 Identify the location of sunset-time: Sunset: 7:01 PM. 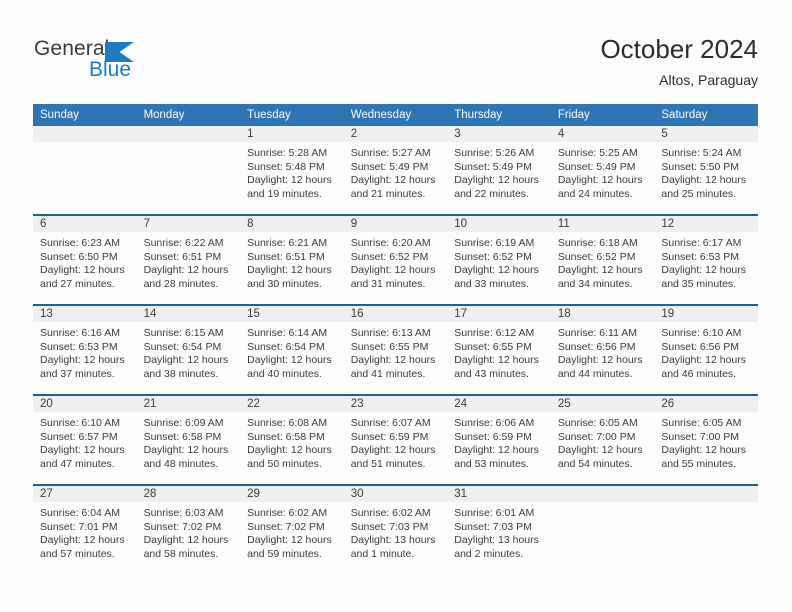
(79, 526).